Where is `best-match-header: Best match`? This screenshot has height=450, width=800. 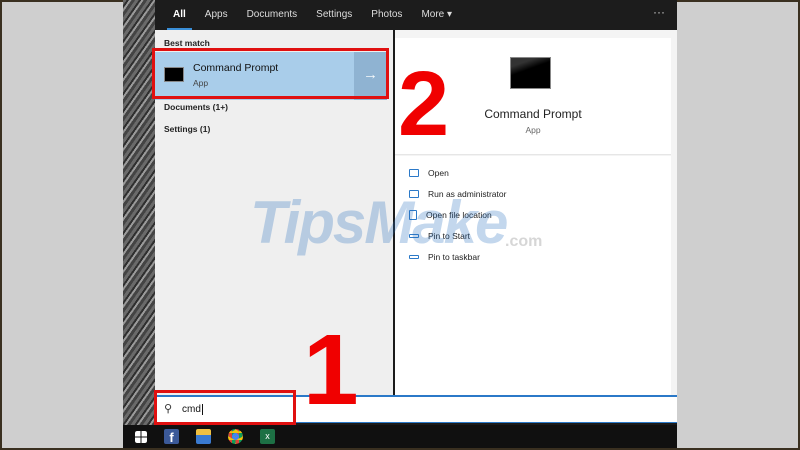
best-match-header: Best match is located at coordinates (187, 43).